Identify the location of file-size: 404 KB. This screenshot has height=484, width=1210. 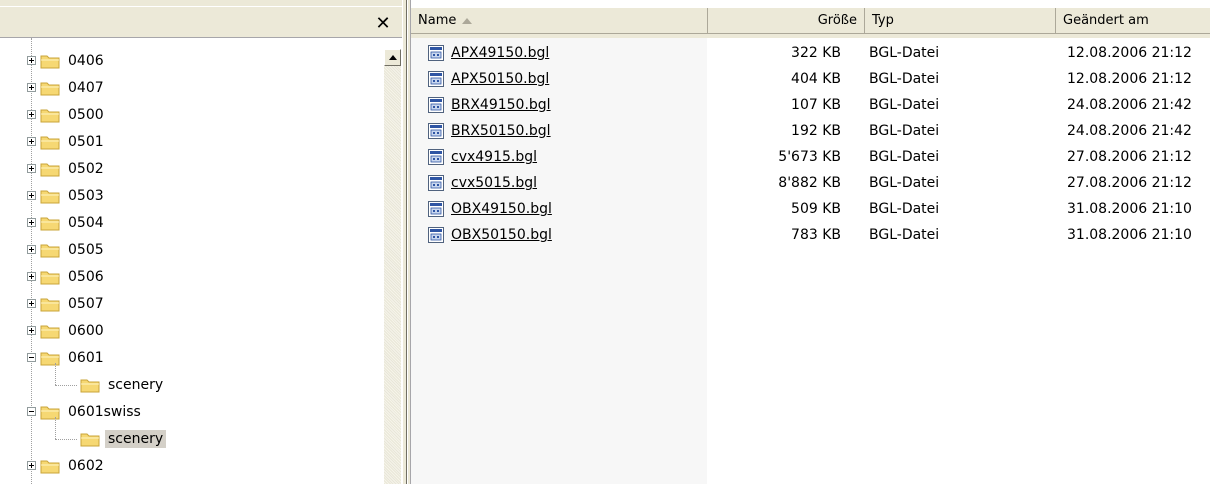
(816, 79).